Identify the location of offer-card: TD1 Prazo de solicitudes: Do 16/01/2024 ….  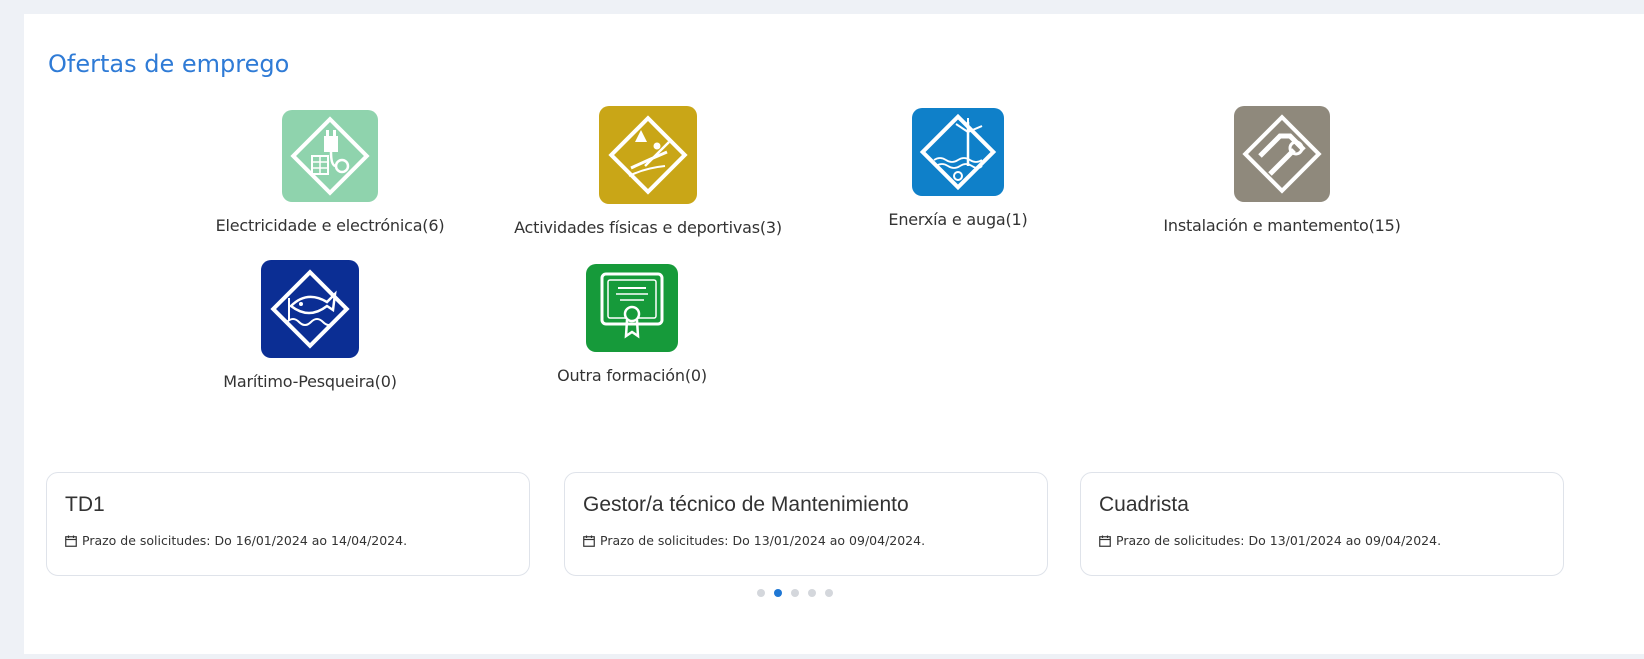
(288, 524).